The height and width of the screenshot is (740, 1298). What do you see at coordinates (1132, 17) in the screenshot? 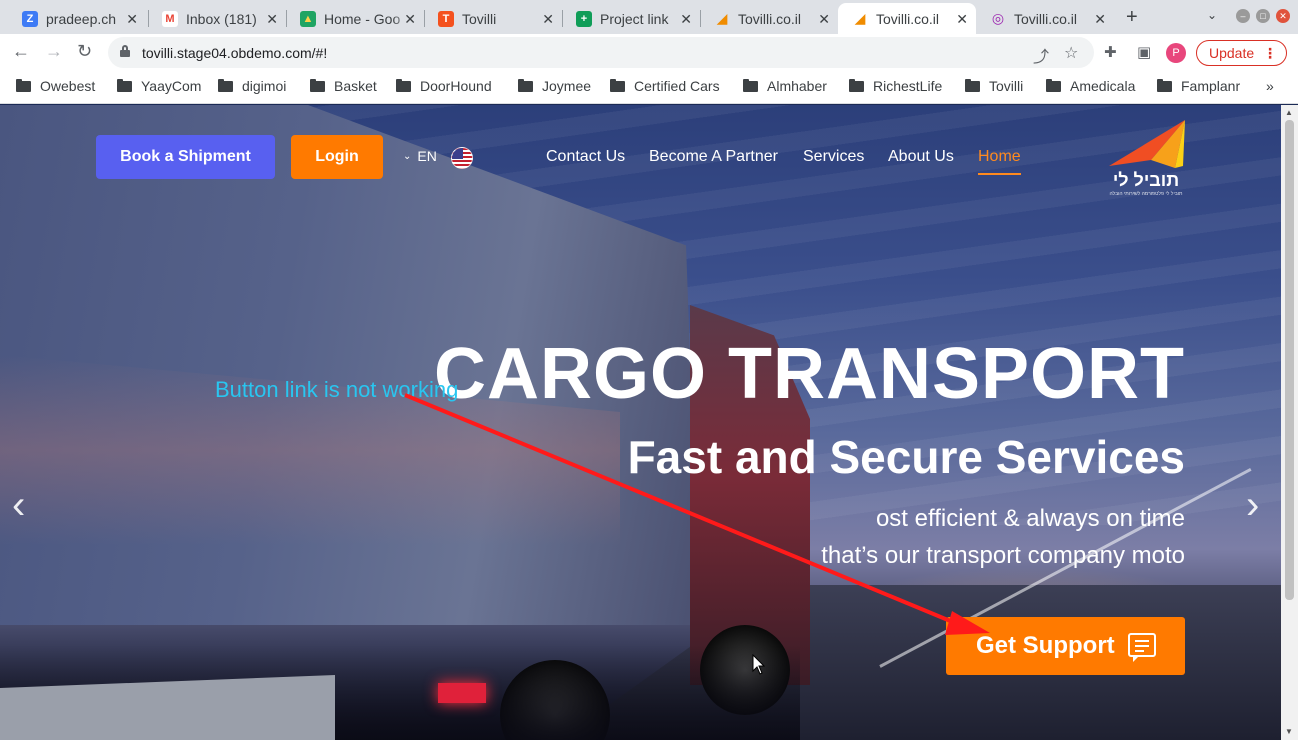
I see `new-tab-button: +` at bounding box center [1132, 17].